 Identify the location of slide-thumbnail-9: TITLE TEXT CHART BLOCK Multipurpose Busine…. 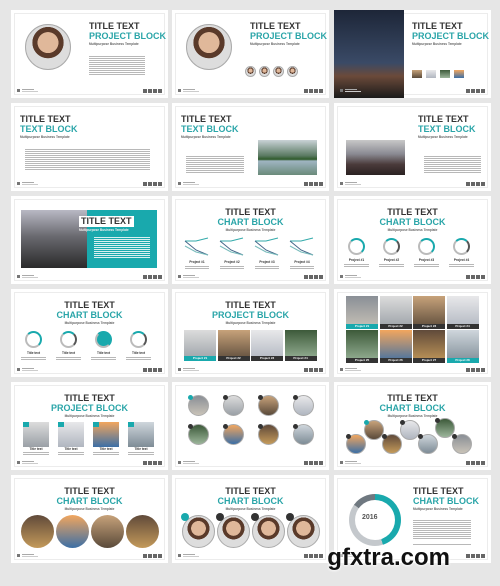
(412, 240).